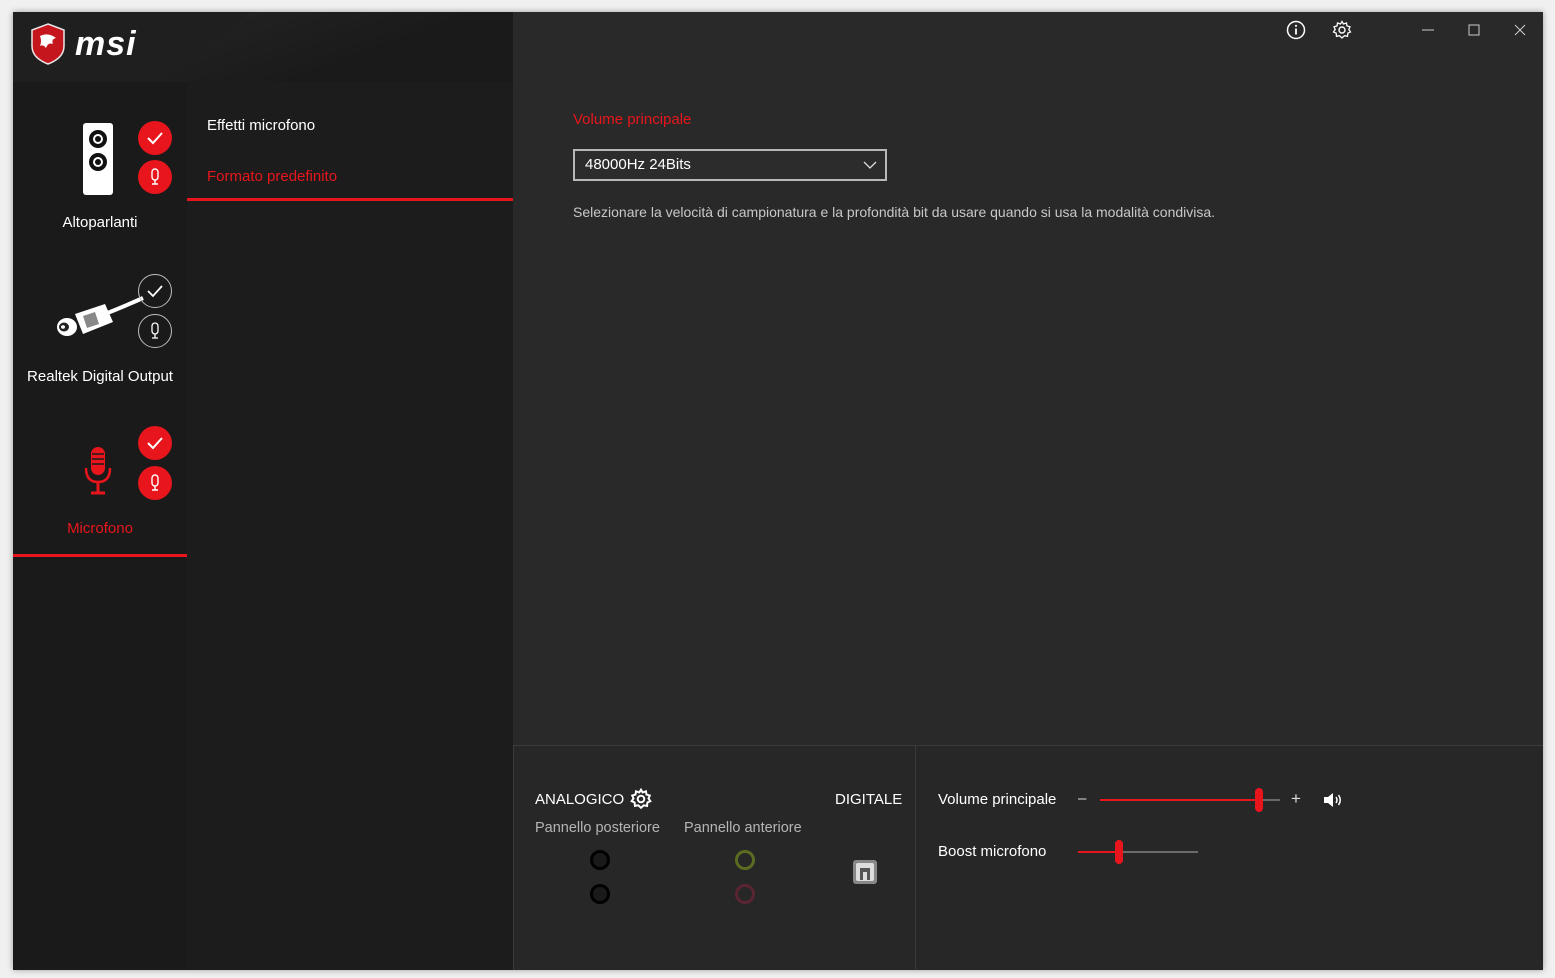 The image size is (1555, 978). What do you see at coordinates (100, 528) in the screenshot?
I see `device-label: Microfono` at bounding box center [100, 528].